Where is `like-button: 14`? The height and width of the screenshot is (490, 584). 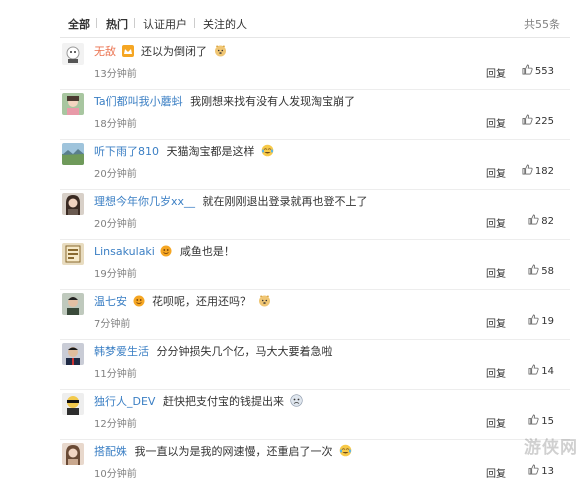 like-button: 14 is located at coordinates (541, 370).